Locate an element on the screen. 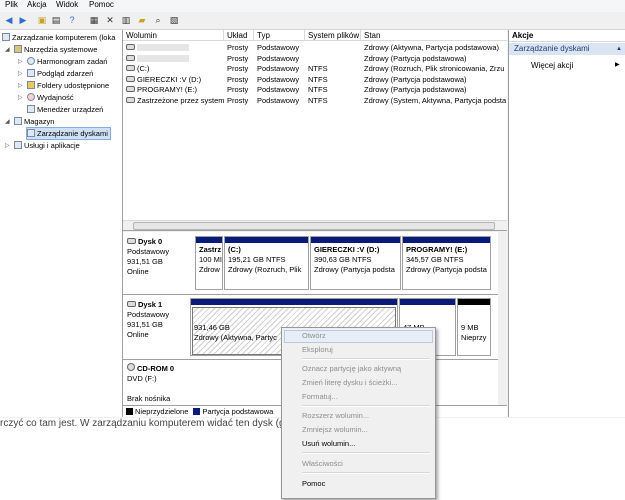 Image resolution: width=625 pixels, height=500 pixels. tree-system-tools: Narzędzia systemowe is located at coordinates (55, 49).